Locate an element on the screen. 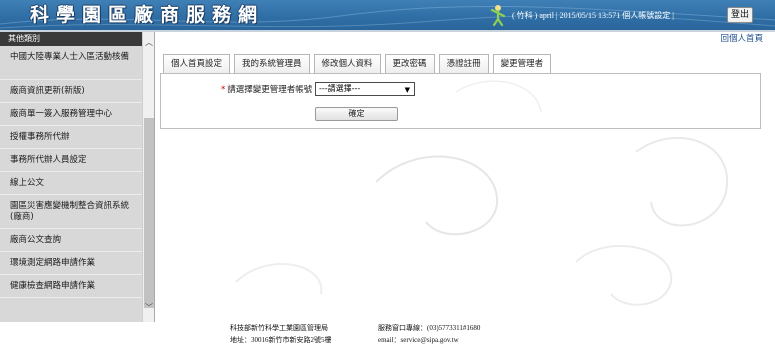 The image size is (775, 359). sidebar-item-authorize-agency: 授權事務所代辦 is located at coordinates (71, 137).